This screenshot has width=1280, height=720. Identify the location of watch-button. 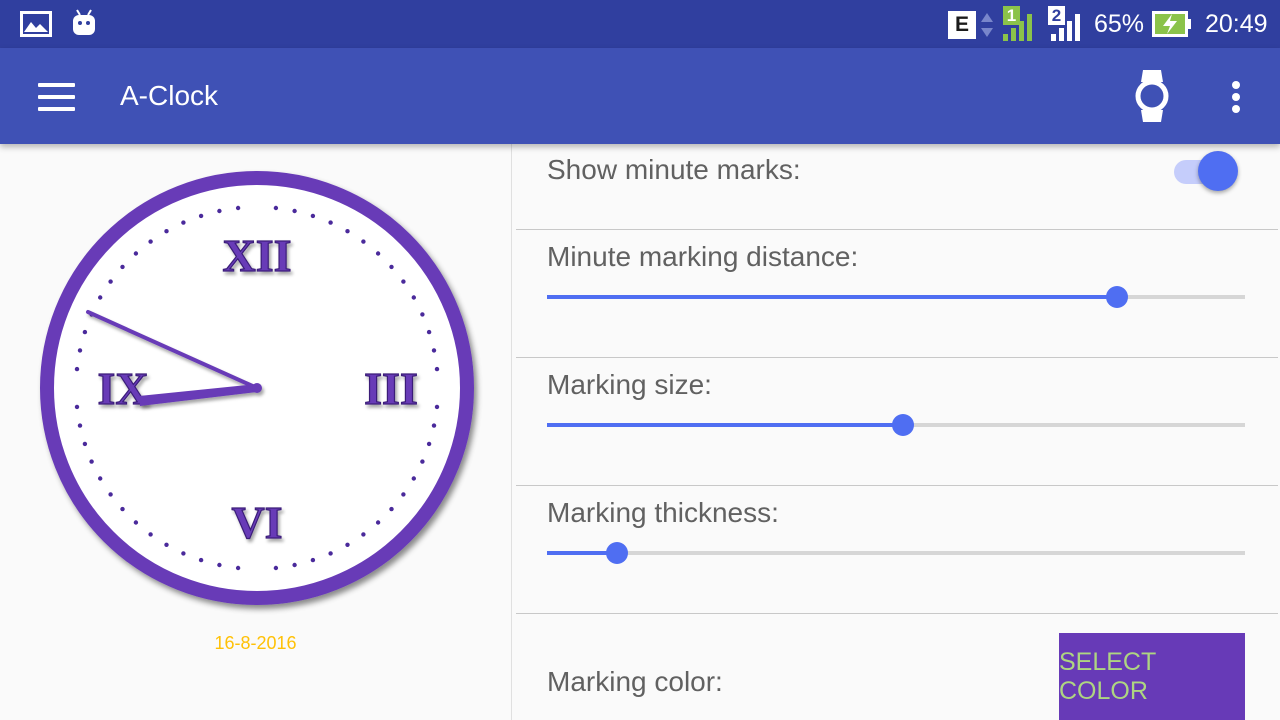
(1152, 96).